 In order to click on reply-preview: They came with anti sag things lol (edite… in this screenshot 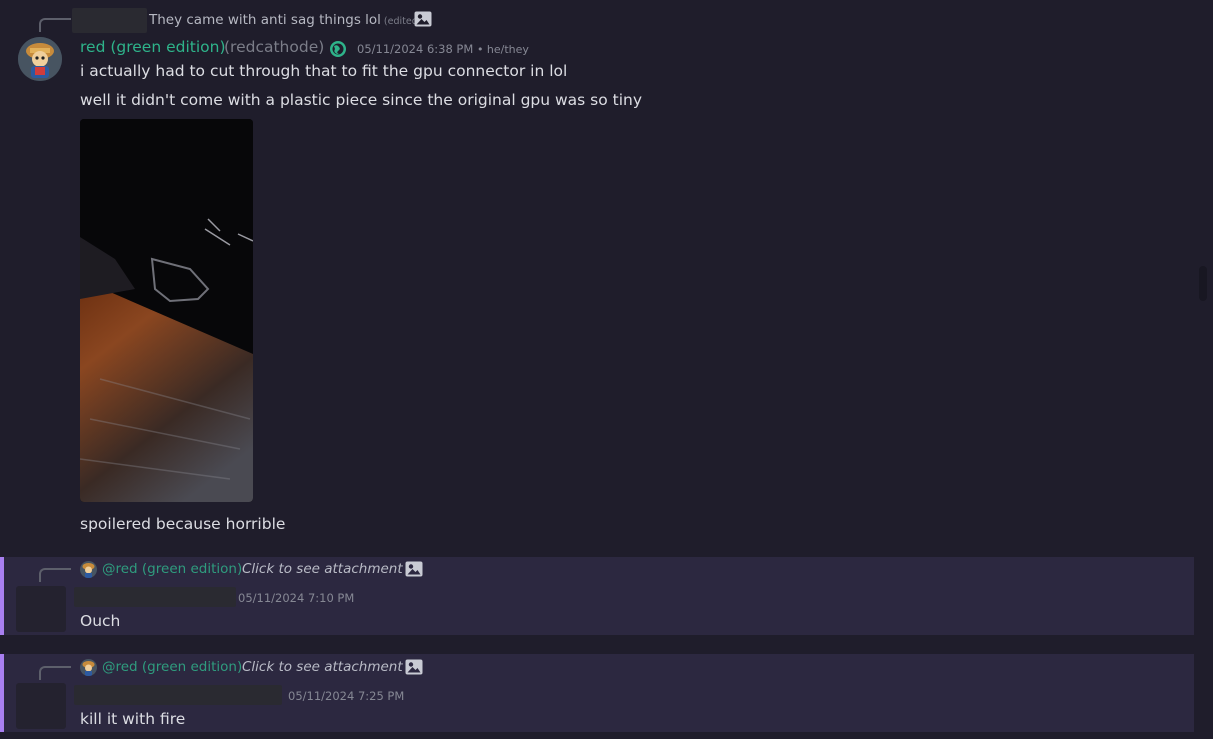, I will do `click(285, 20)`.